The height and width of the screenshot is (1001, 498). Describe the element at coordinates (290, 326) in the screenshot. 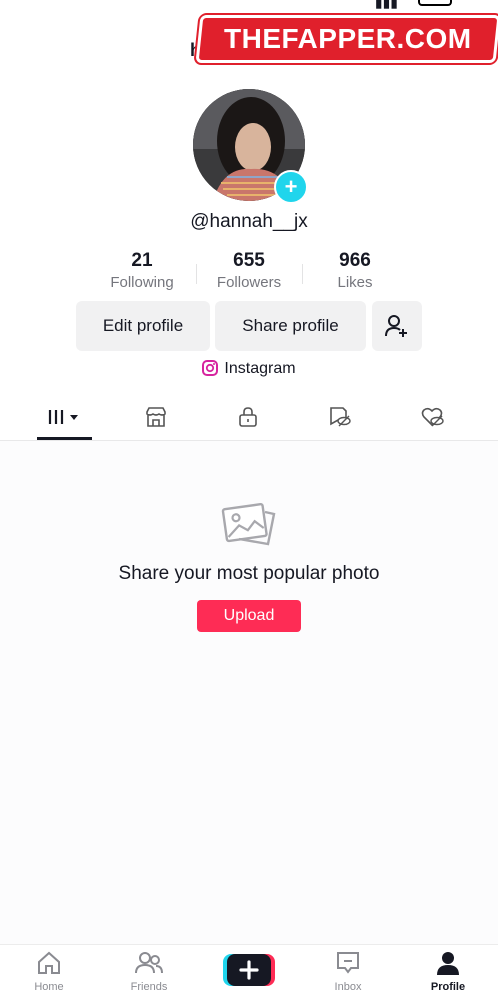

I see `share-profile-button: Share profile` at that location.